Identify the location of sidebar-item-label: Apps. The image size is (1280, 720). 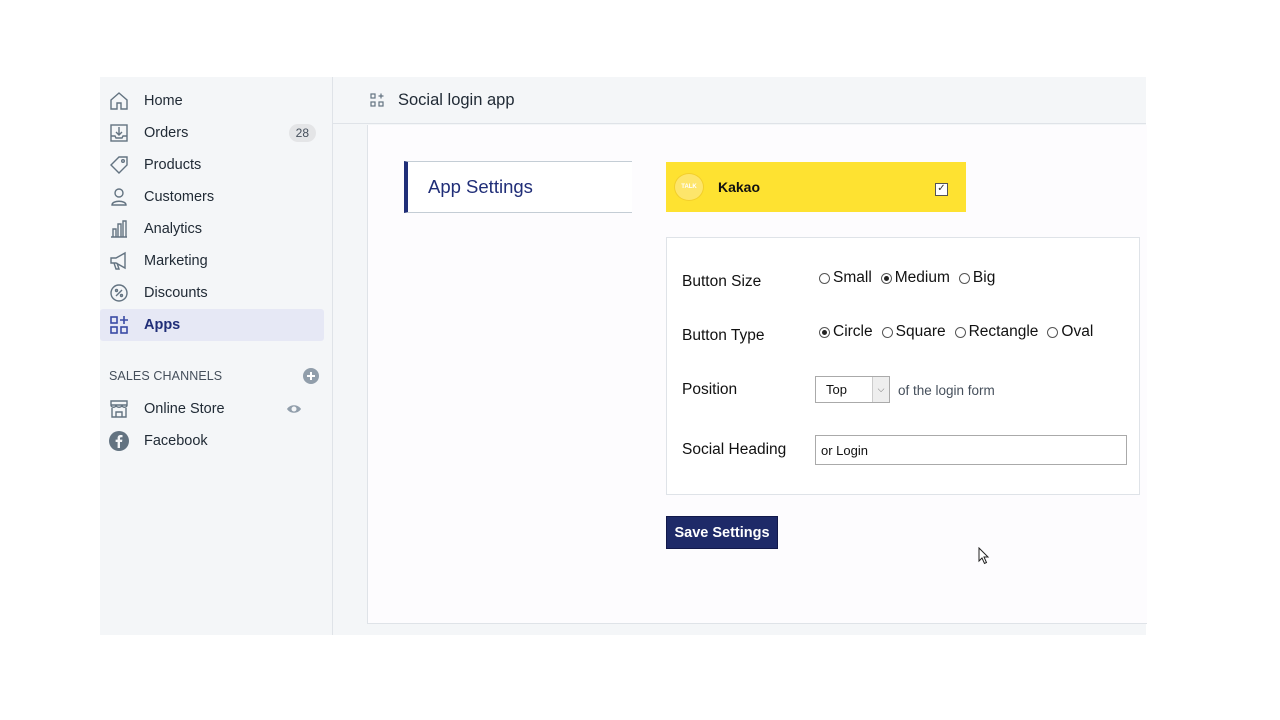
(162, 325).